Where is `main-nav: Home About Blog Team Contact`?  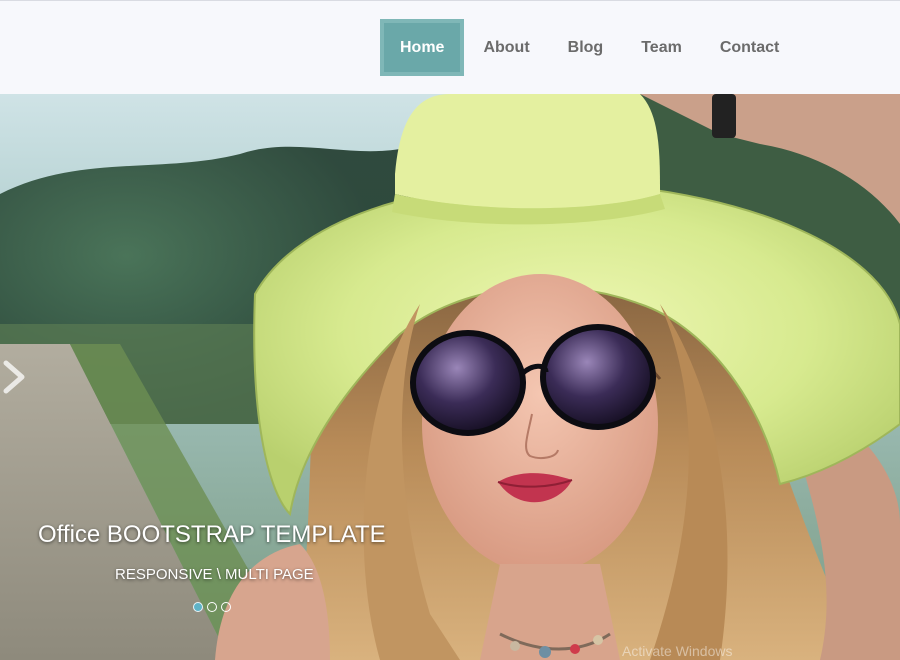 main-nav: Home About Blog Team Contact is located at coordinates (589, 47).